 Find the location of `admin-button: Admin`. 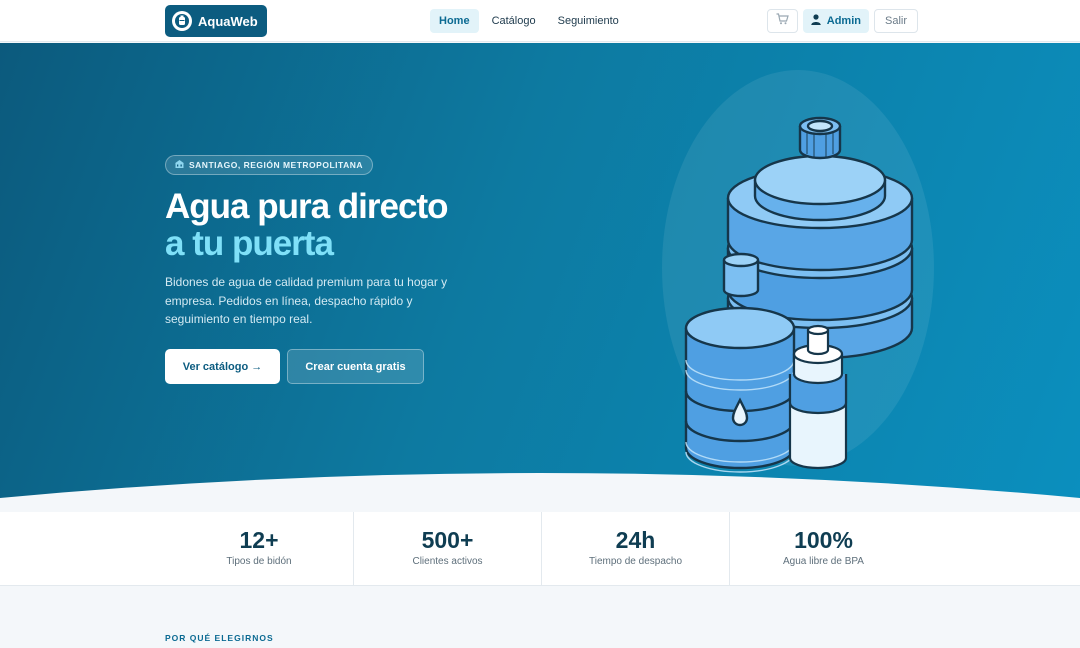

admin-button: Admin is located at coordinates (835, 21).